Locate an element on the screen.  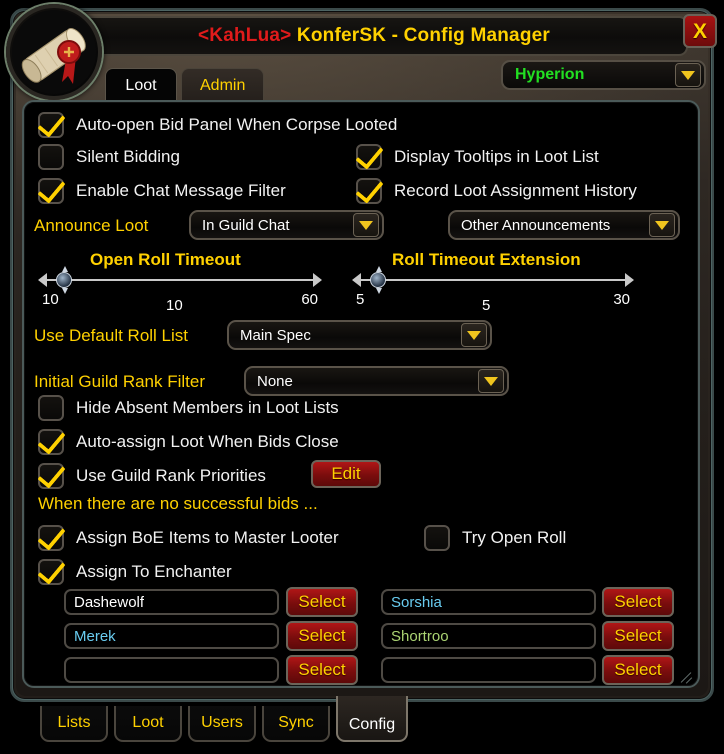
option-use-rank-priorities: Use Guild Rank Priorities is located at coordinates (152, 476).